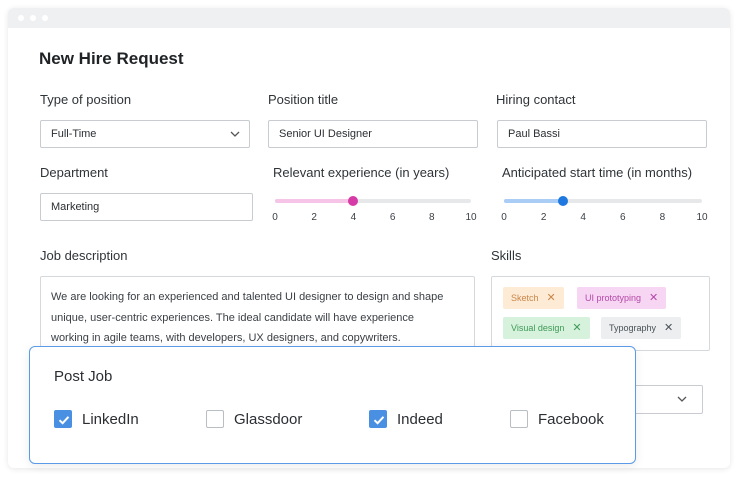 Image resolution: width=736 pixels, height=498 pixels. I want to click on facebook-checkbox, so click(519, 419).